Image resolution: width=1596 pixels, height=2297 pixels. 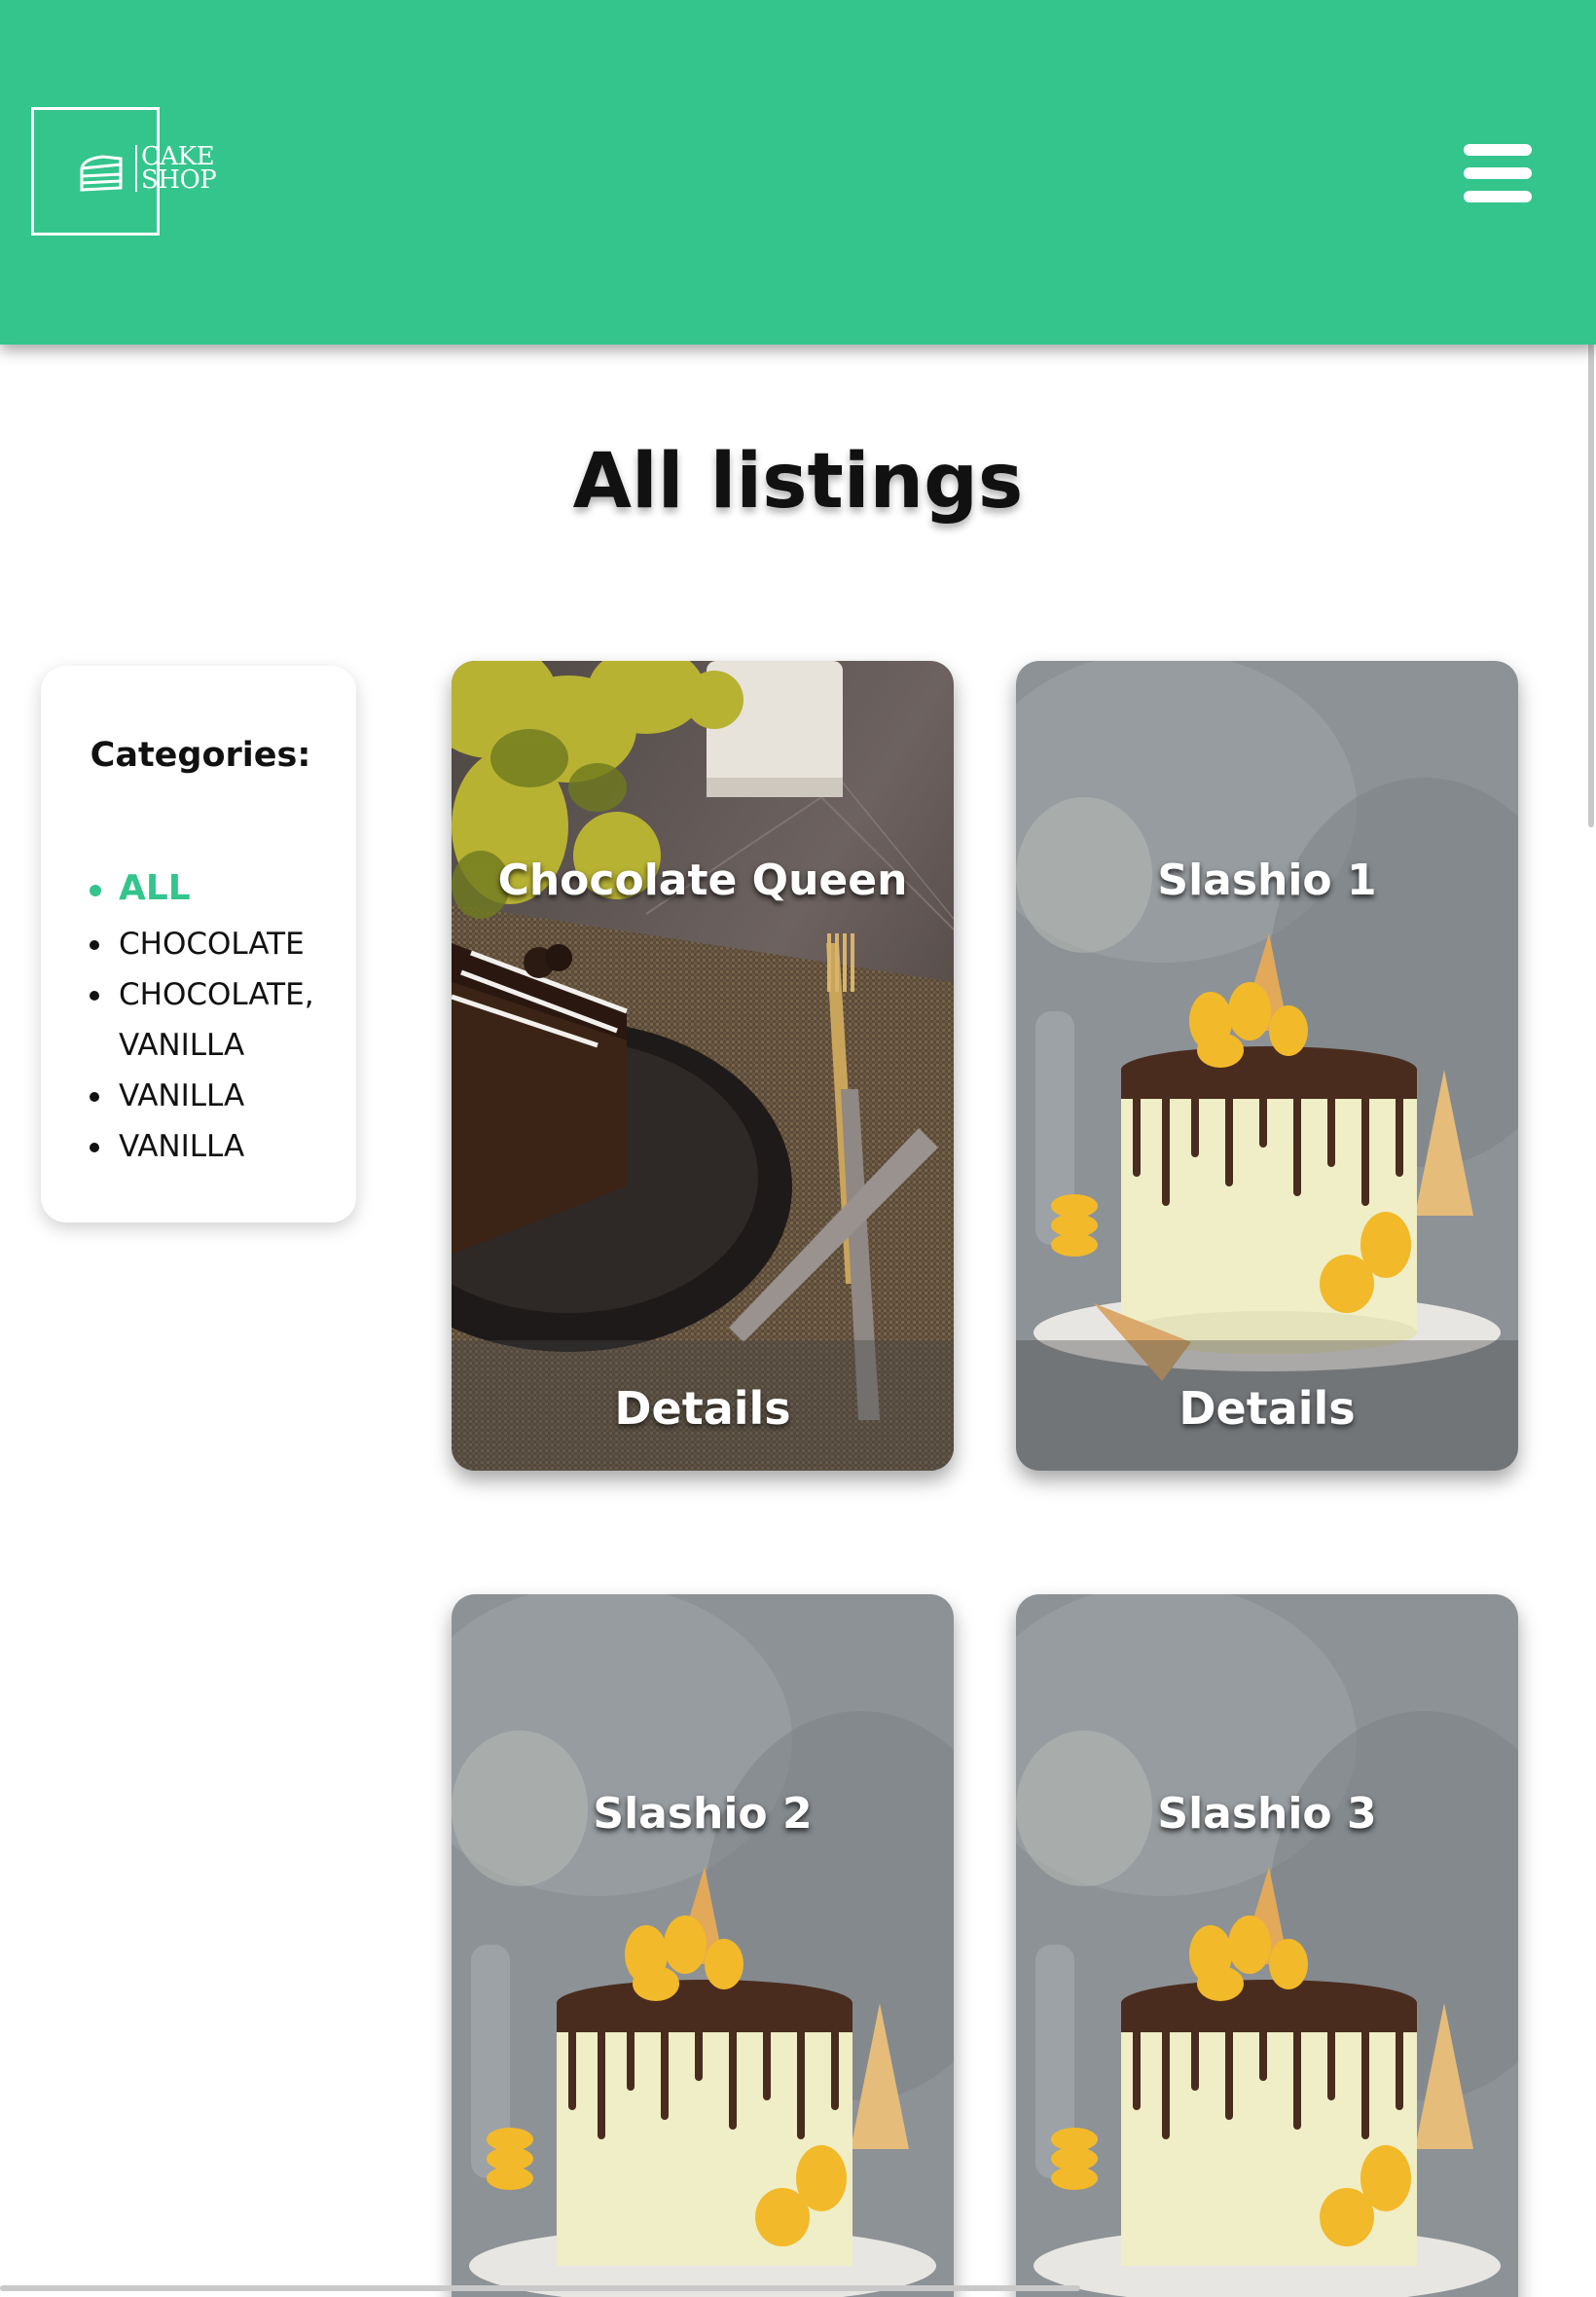 I want to click on listing-card: Slashio 1 Details, so click(x=1267, y=1066).